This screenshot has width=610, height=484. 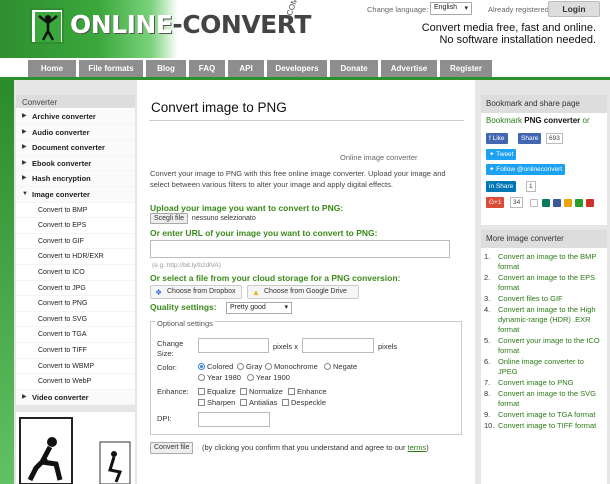 I want to click on nav-advertise: Advertise, so click(x=409, y=68).